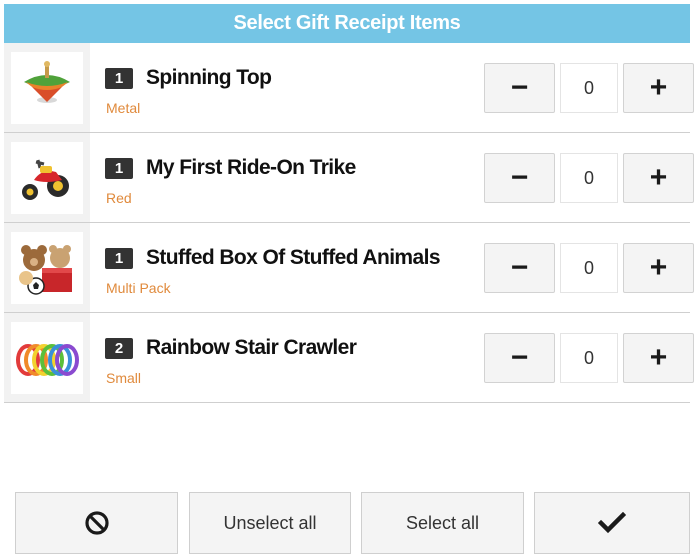 The width and height of the screenshot is (694, 557). I want to click on quantity-badge: 2, so click(119, 348).